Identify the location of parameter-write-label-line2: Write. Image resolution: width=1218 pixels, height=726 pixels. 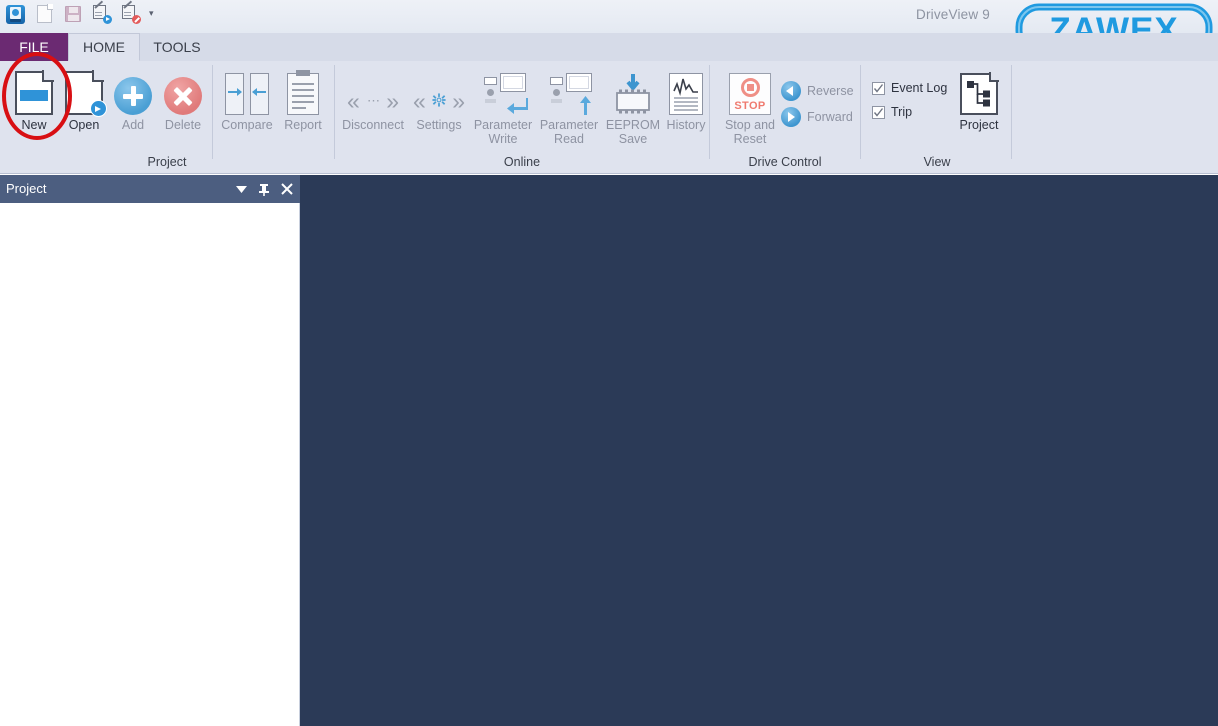
(503, 139).